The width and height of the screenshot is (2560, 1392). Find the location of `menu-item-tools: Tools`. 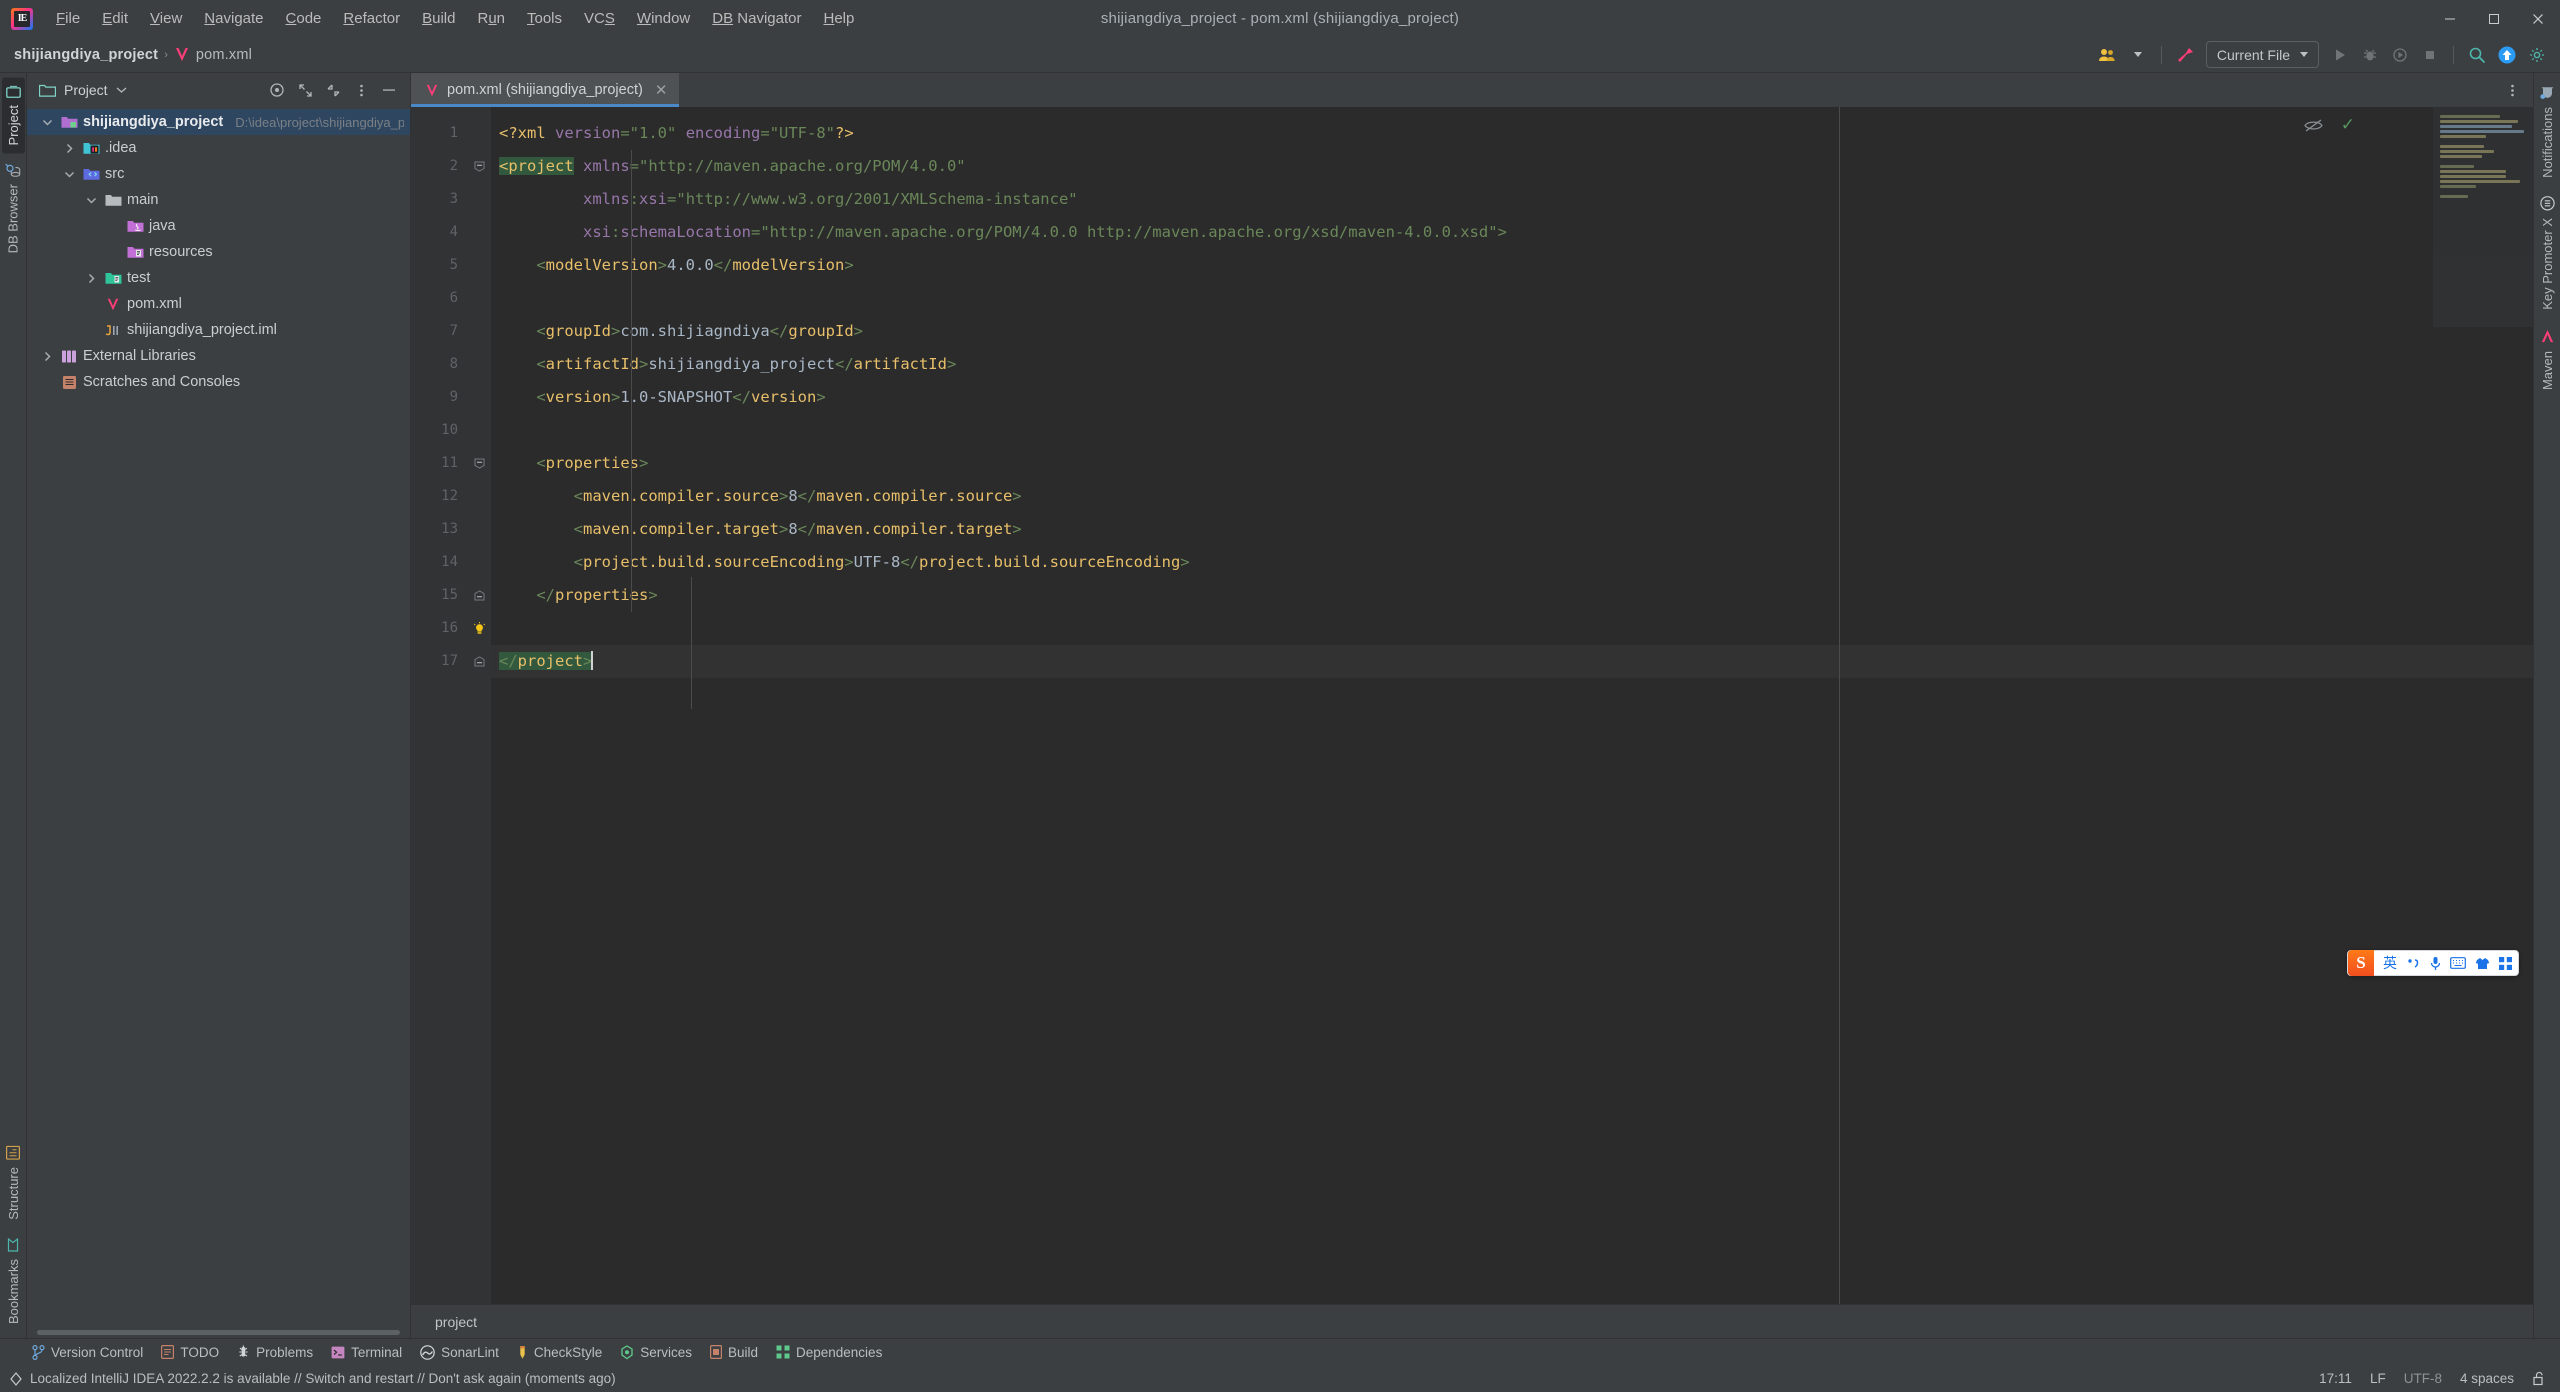

menu-item-tools: Tools is located at coordinates (544, 18).